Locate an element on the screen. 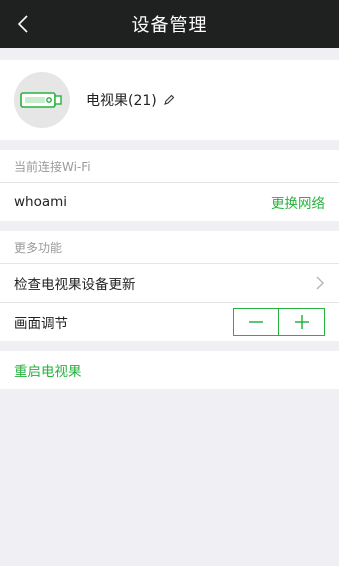 The image size is (339, 566). tv-dongle-icon is located at coordinates (41, 100).